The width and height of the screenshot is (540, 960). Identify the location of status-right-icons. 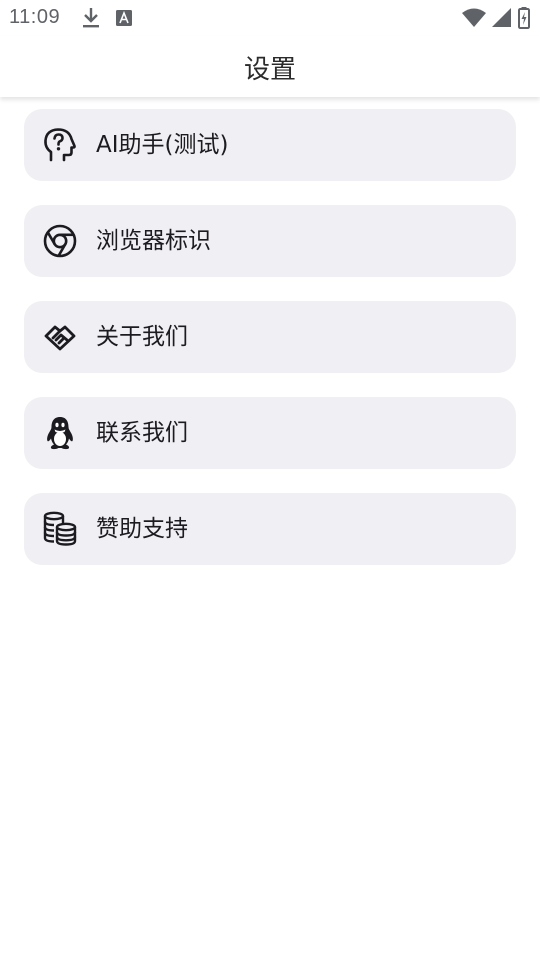
(496, 20).